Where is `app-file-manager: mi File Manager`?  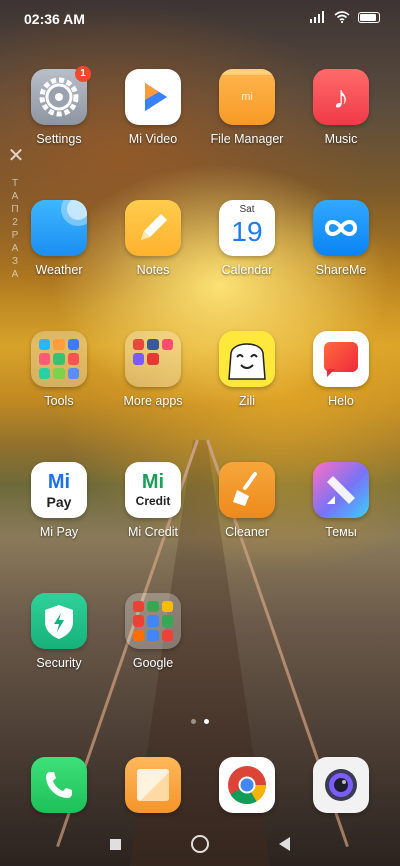
app-file-manager: mi File Manager is located at coordinates (247, 107).